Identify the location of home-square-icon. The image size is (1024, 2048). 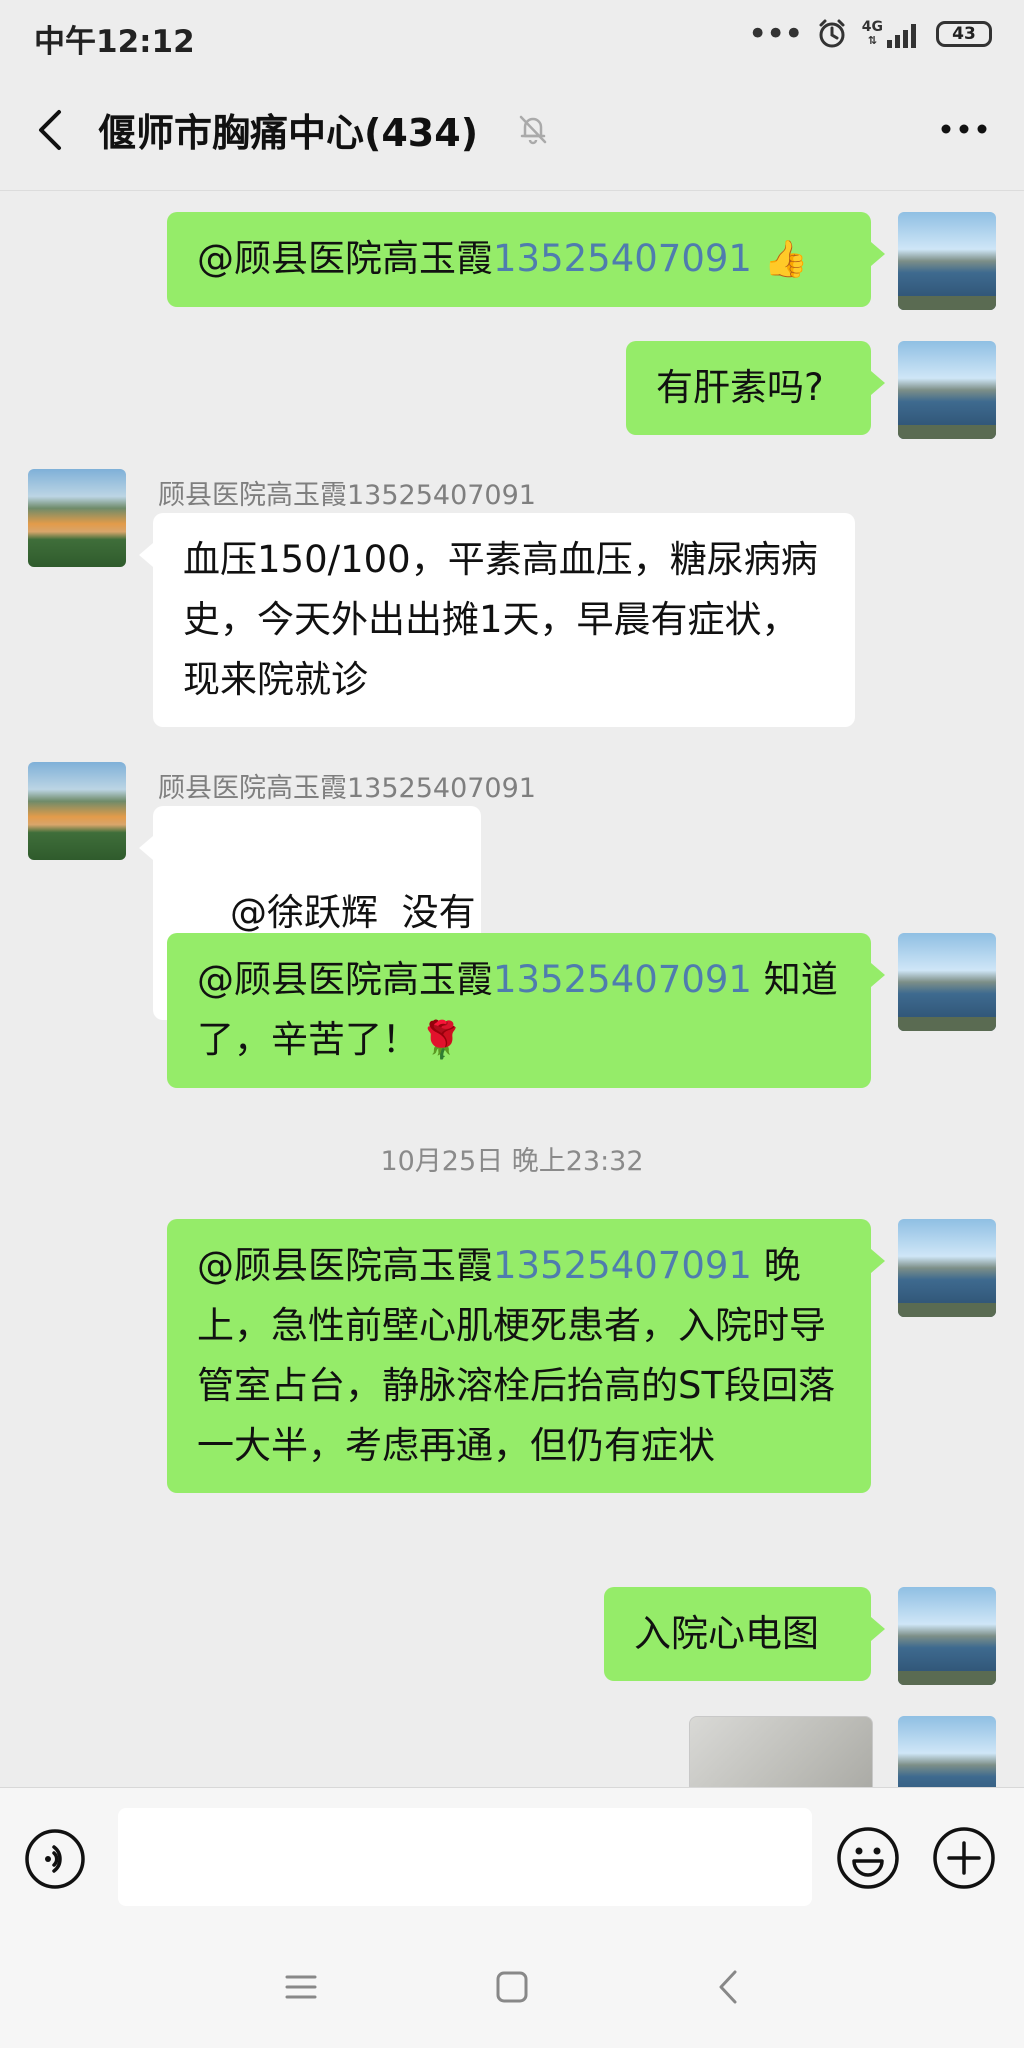
(512, 1987).